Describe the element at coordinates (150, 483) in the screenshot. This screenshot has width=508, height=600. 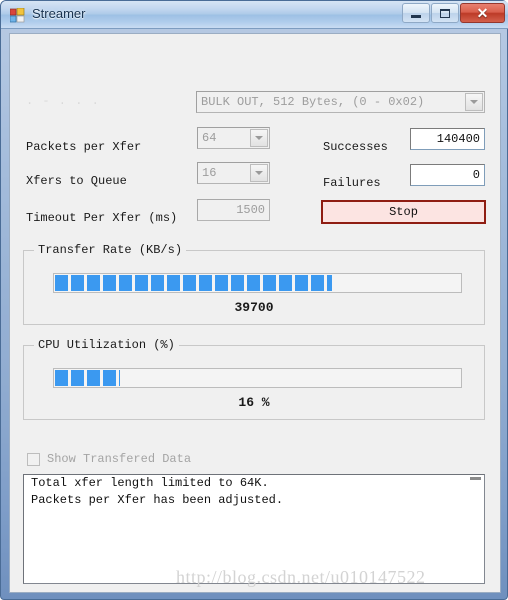
I see `log-line: Total xfer length limited to 64K.` at that location.